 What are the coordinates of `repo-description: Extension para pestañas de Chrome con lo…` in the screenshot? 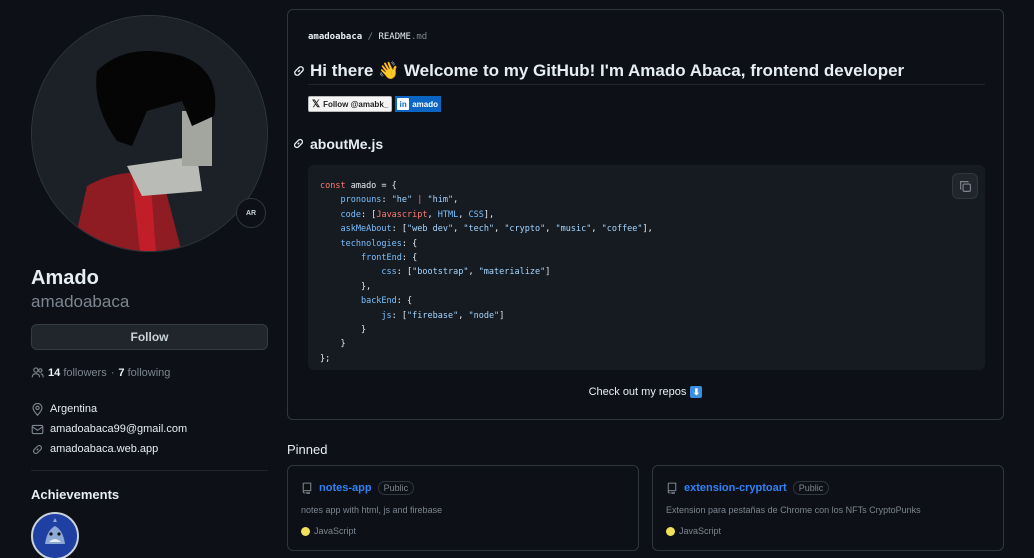 It's located at (793, 510).